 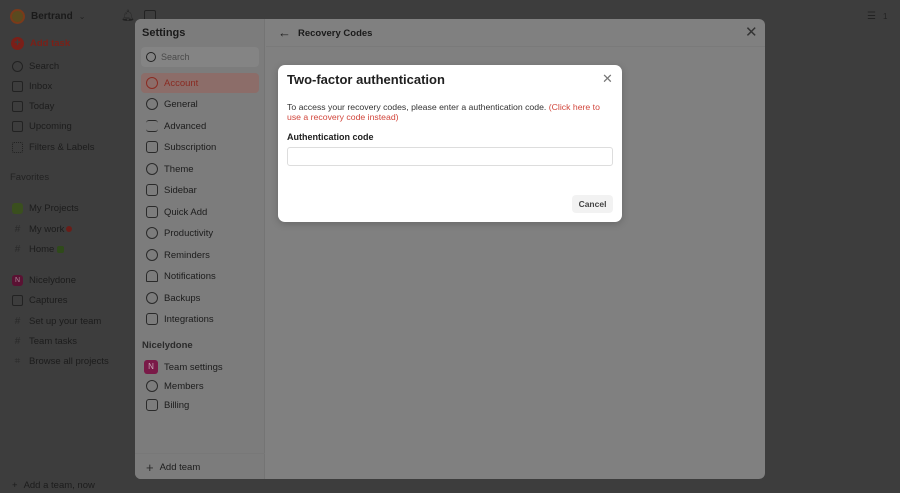 What do you see at coordinates (200, 126) in the screenshot?
I see `settings-advanced: Advanced` at bounding box center [200, 126].